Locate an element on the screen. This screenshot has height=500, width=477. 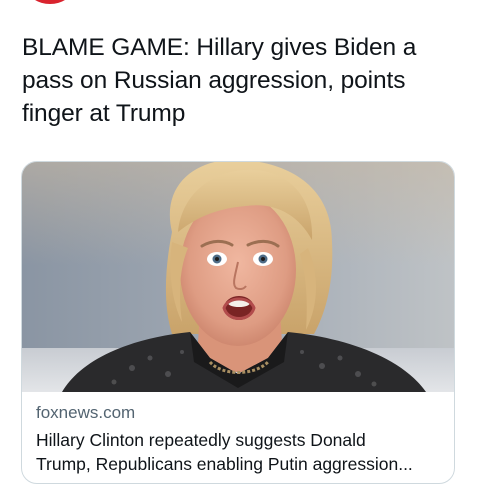
card-domain: foxnews.com is located at coordinates (86, 412).